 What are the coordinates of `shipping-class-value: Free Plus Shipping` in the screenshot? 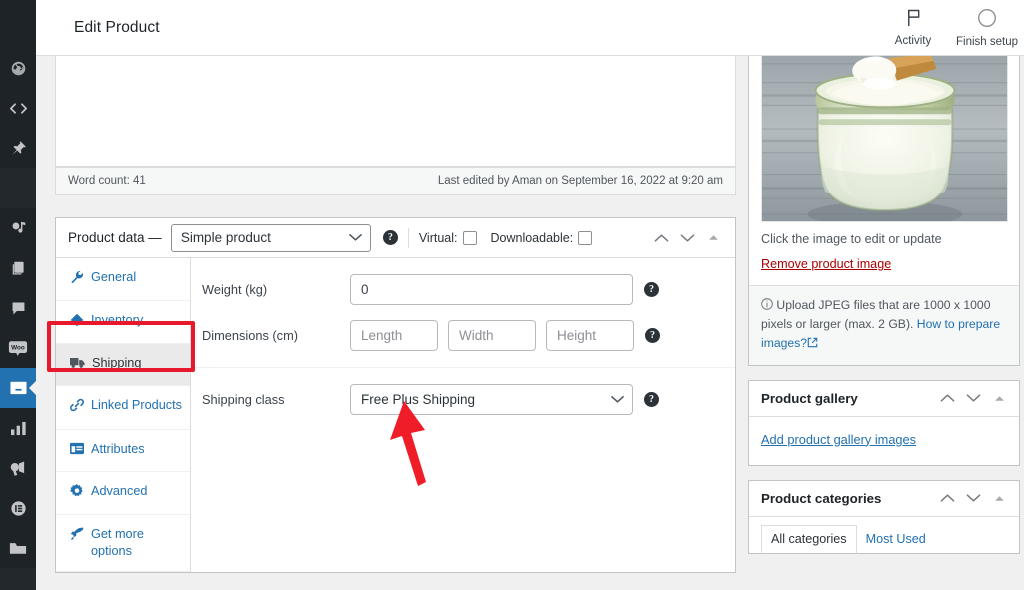 It's located at (418, 399).